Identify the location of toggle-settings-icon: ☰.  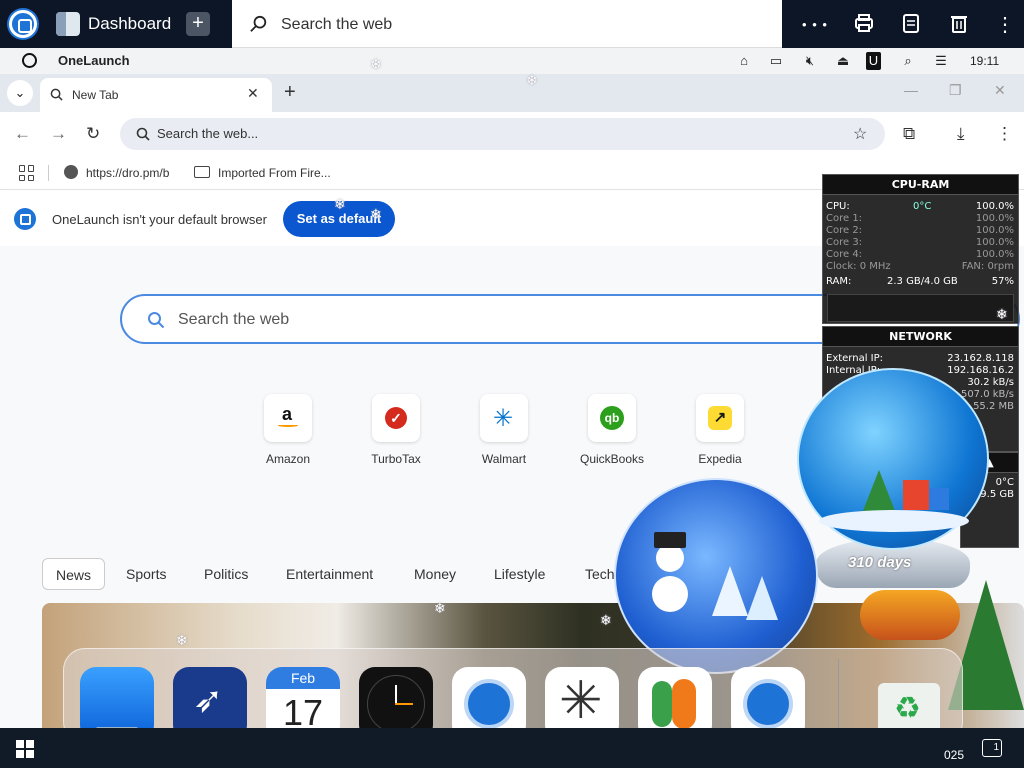
(941, 61).